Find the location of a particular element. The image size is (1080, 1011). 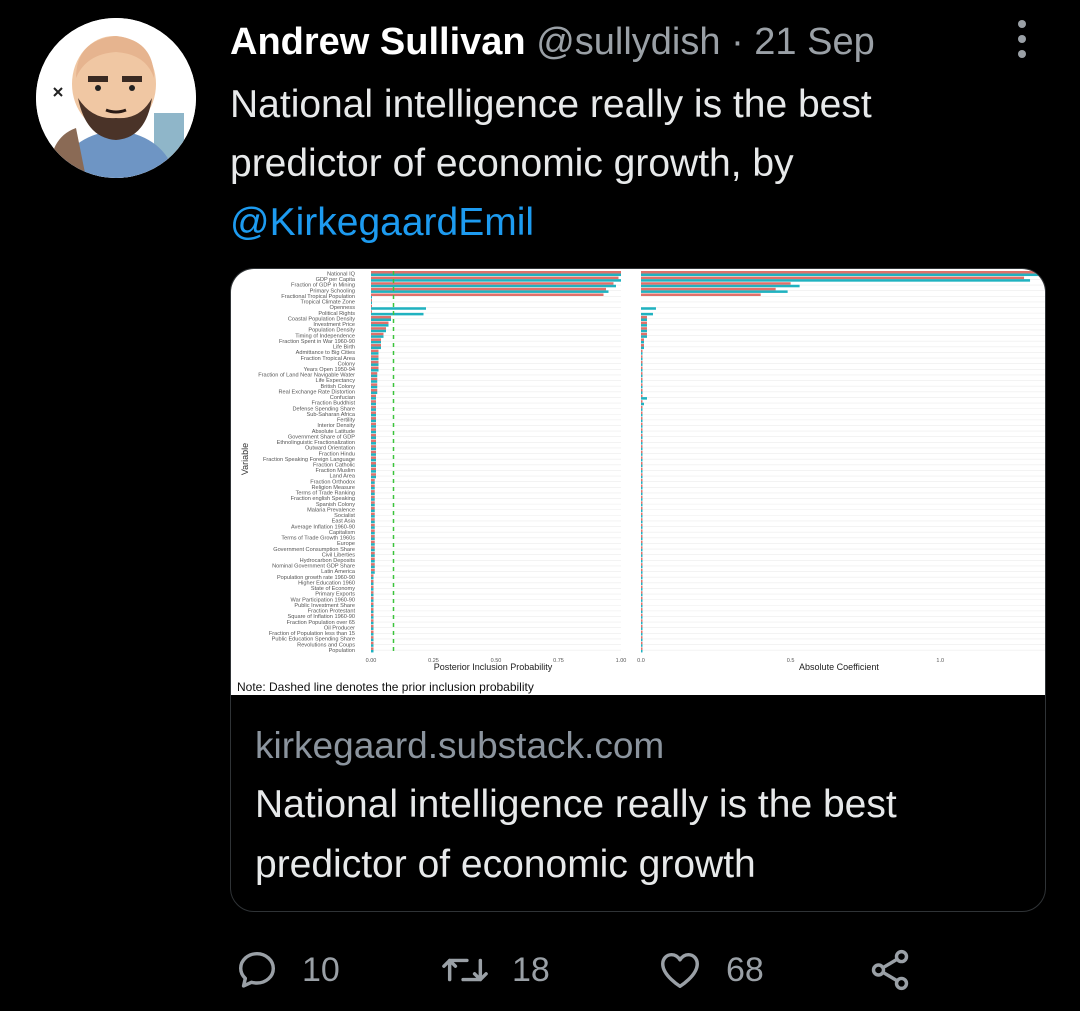

variable-label: Population is located at coordinates (342, 651).